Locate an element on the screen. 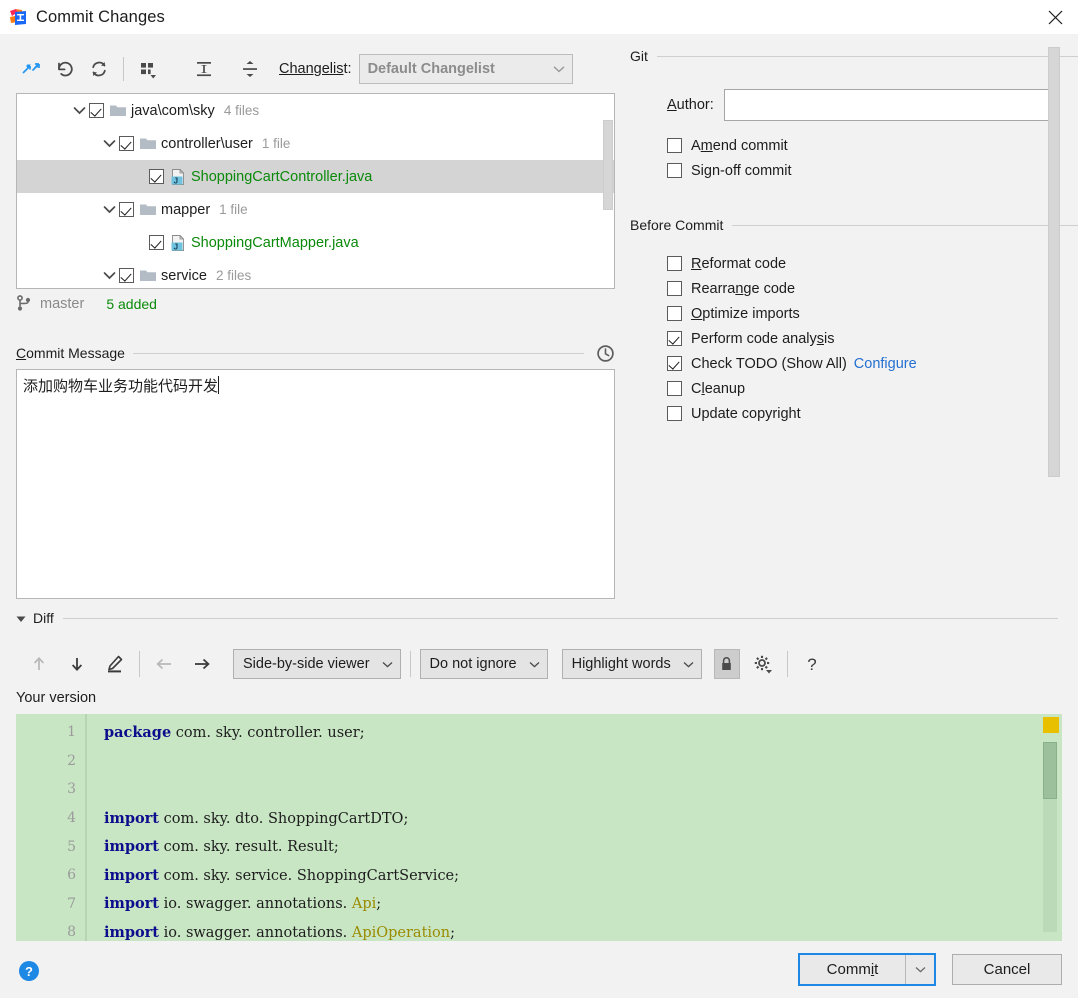  line-number: 4 is located at coordinates (71, 818).